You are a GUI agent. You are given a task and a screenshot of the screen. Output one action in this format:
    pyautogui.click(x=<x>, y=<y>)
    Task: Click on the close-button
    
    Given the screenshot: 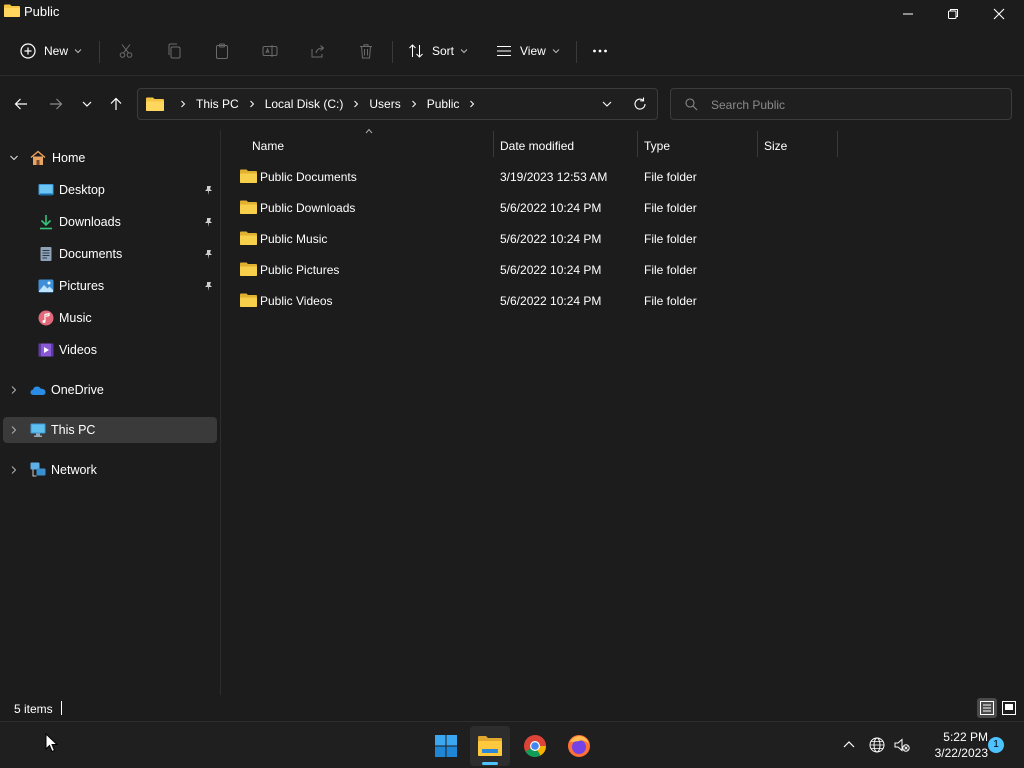 What is the action you would take?
    pyautogui.click(x=999, y=14)
    